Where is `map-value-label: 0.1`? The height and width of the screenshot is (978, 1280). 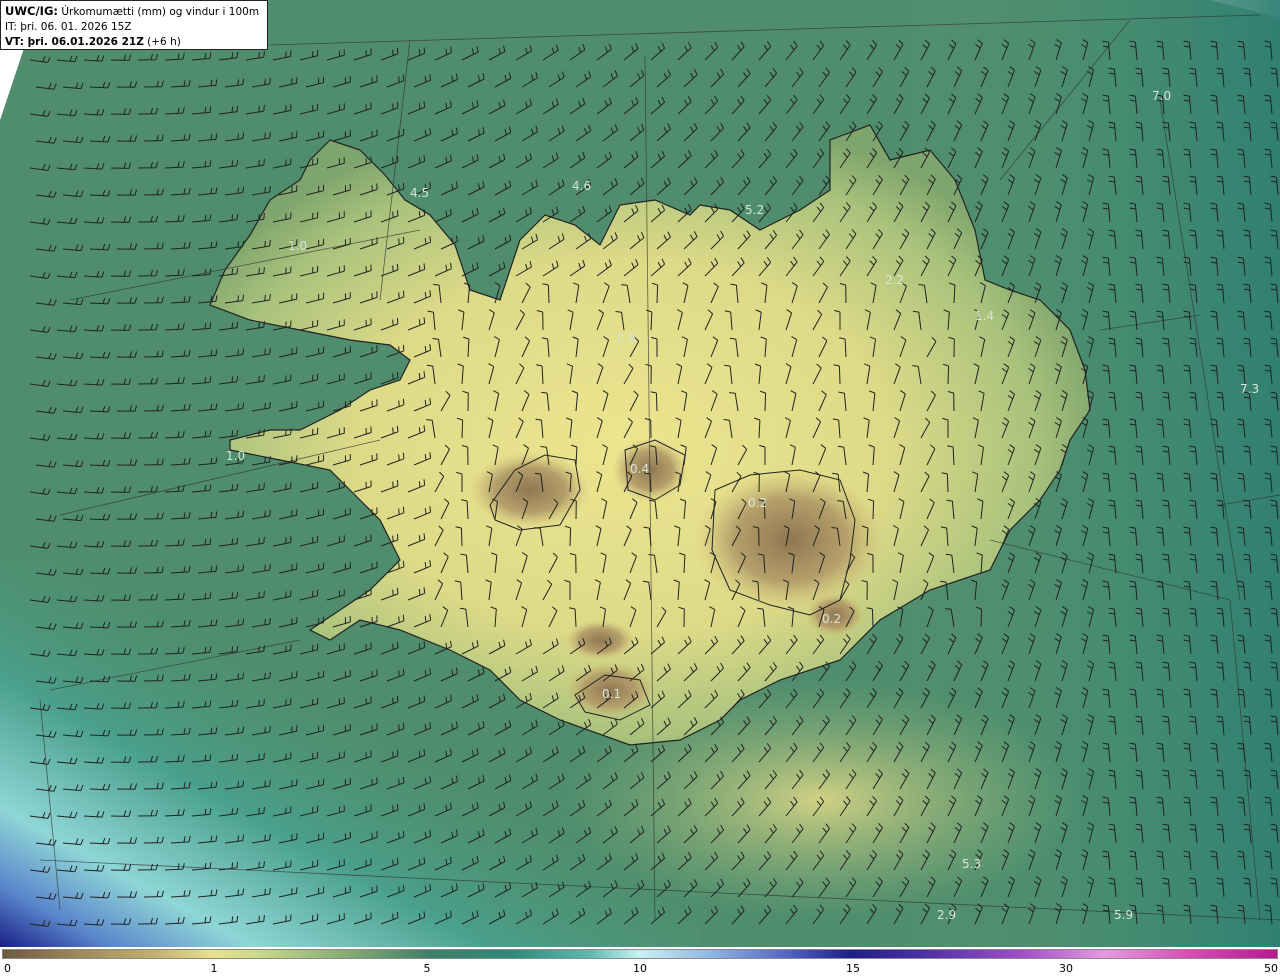
map-value-label: 0.1 is located at coordinates (611, 694).